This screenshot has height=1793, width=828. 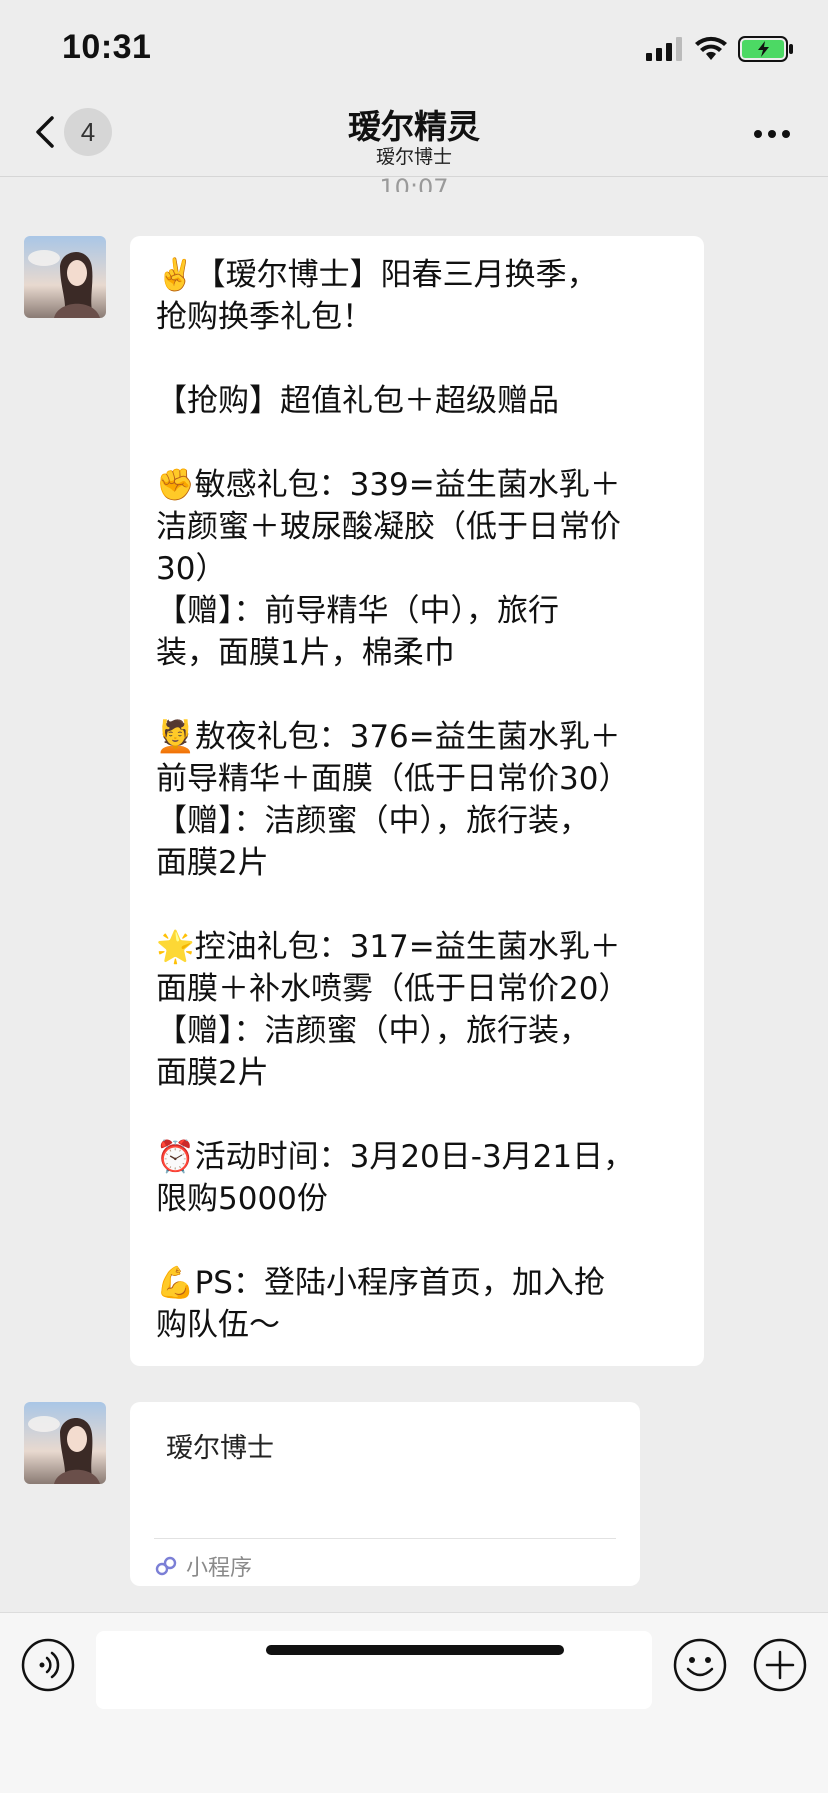 What do you see at coordinates (220, 1448) in the screenshot?
I see `mini-program-title: 瑷尔博士` at bounding box center [220, 1448].